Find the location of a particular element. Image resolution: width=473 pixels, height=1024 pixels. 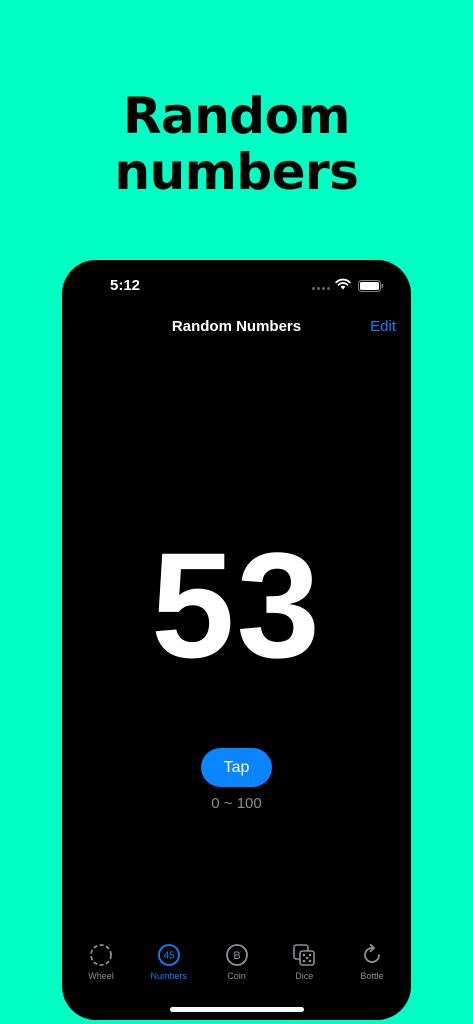

coin-icon: B is located at coordinates (237, 955).